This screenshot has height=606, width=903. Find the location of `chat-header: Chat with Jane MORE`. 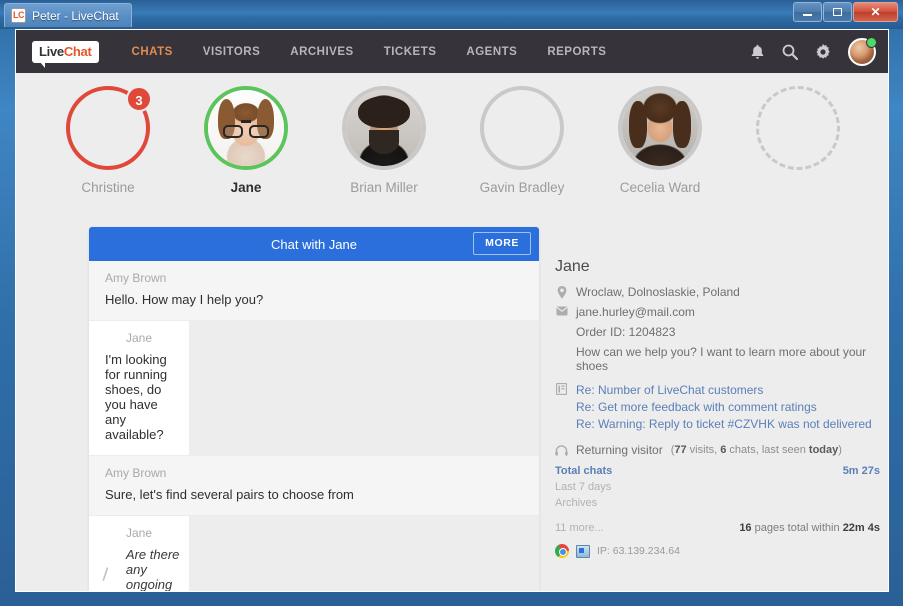

chat-header: Chat with Jane MORE is located at coordinates (314, 244).